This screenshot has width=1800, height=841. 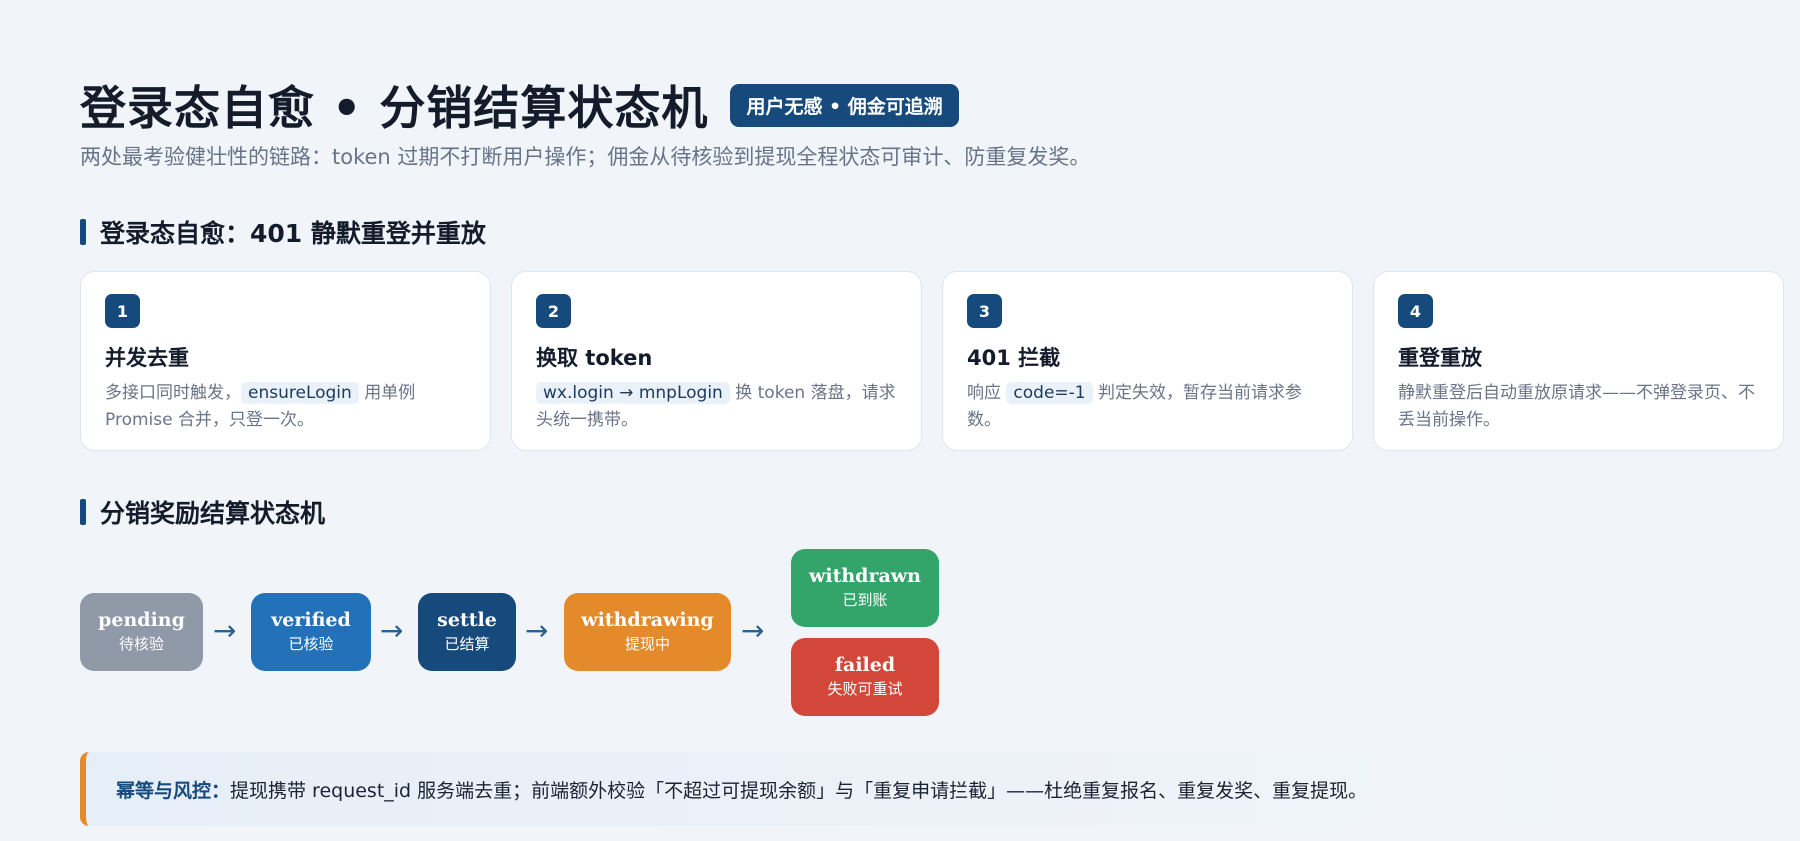 What do you see at coordinates (633, 393) in the screenshot?
I see `inline-code: wx.login → mnpLogin` at bounding box center [633, 393].